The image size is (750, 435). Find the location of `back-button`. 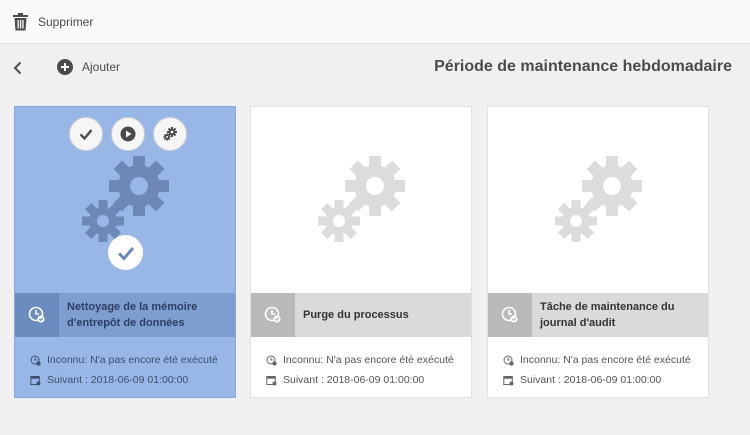

back-button is located at coordinates (18, 68).